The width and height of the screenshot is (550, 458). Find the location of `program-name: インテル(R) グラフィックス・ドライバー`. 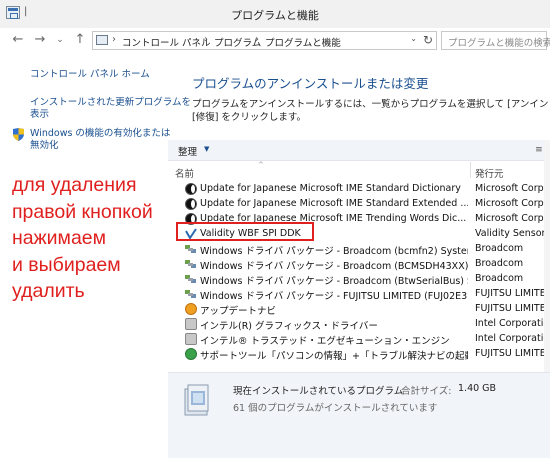

program-name: インテル(R) グラフィックス・ドライバー is located at coordinates (289, 326).